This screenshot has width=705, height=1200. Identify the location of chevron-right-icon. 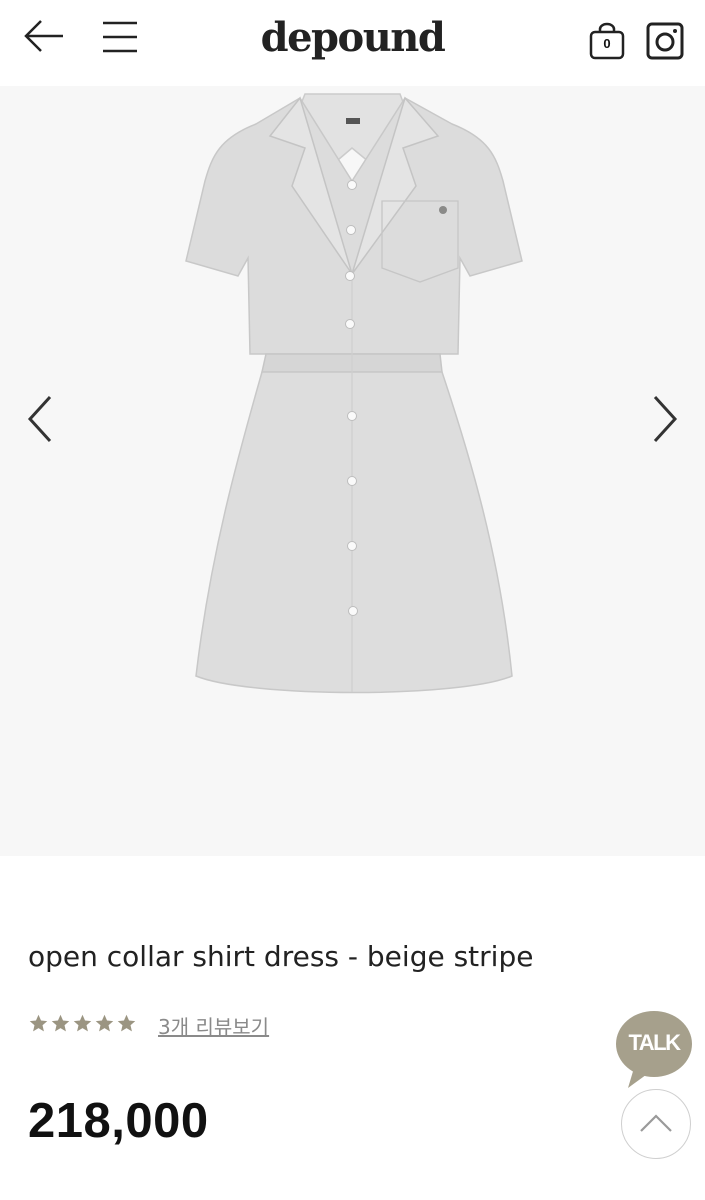
(665, 419).